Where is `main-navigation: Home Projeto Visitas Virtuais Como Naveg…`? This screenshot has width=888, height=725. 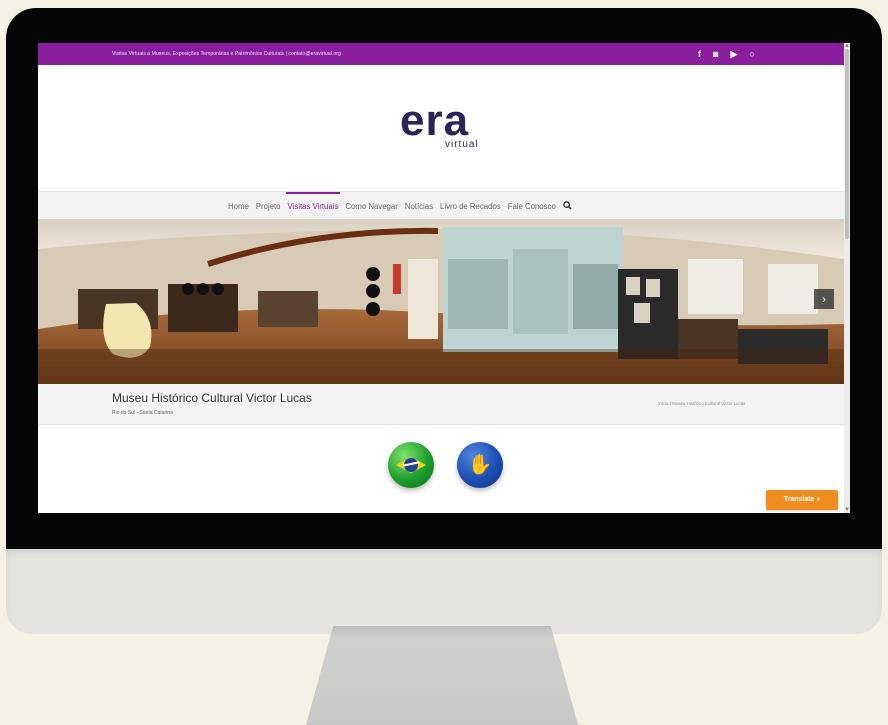 main-navigation: Home Projeto Visitas Virtuais Como Naveg… is located at coordinates (441, 205).